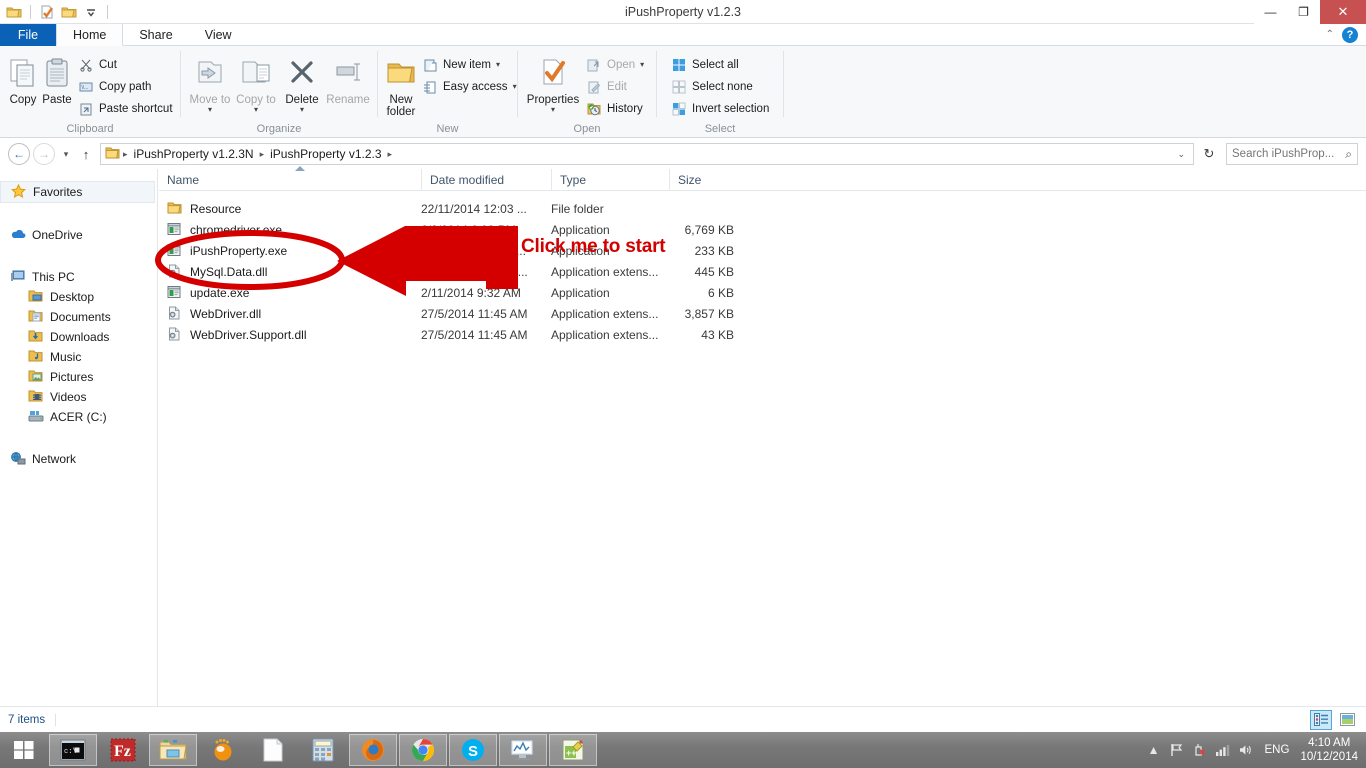  Describe the element at coordinates (1246, 750) in the screenshot. I see `speaker-icon` at that location.